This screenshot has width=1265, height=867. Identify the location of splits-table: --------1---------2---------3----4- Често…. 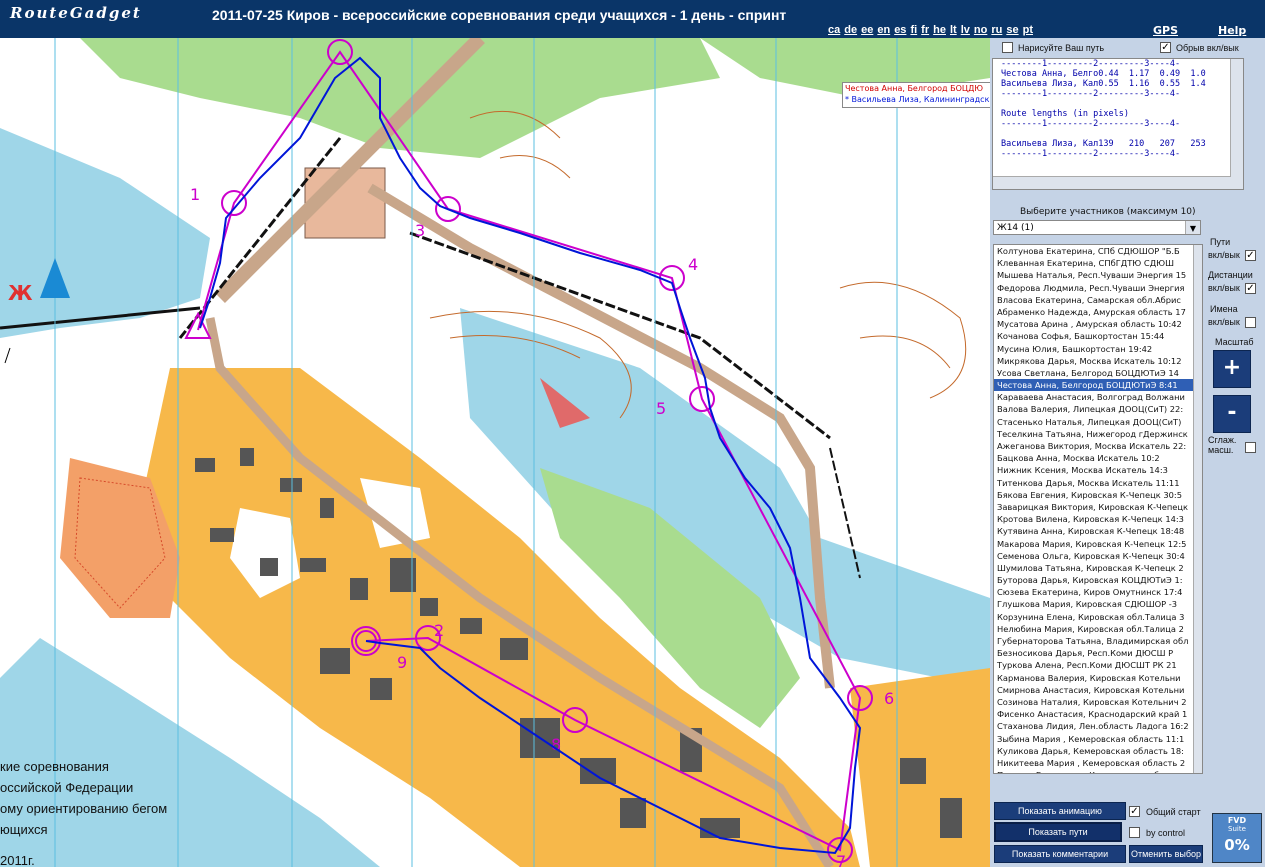
(1118, 124).